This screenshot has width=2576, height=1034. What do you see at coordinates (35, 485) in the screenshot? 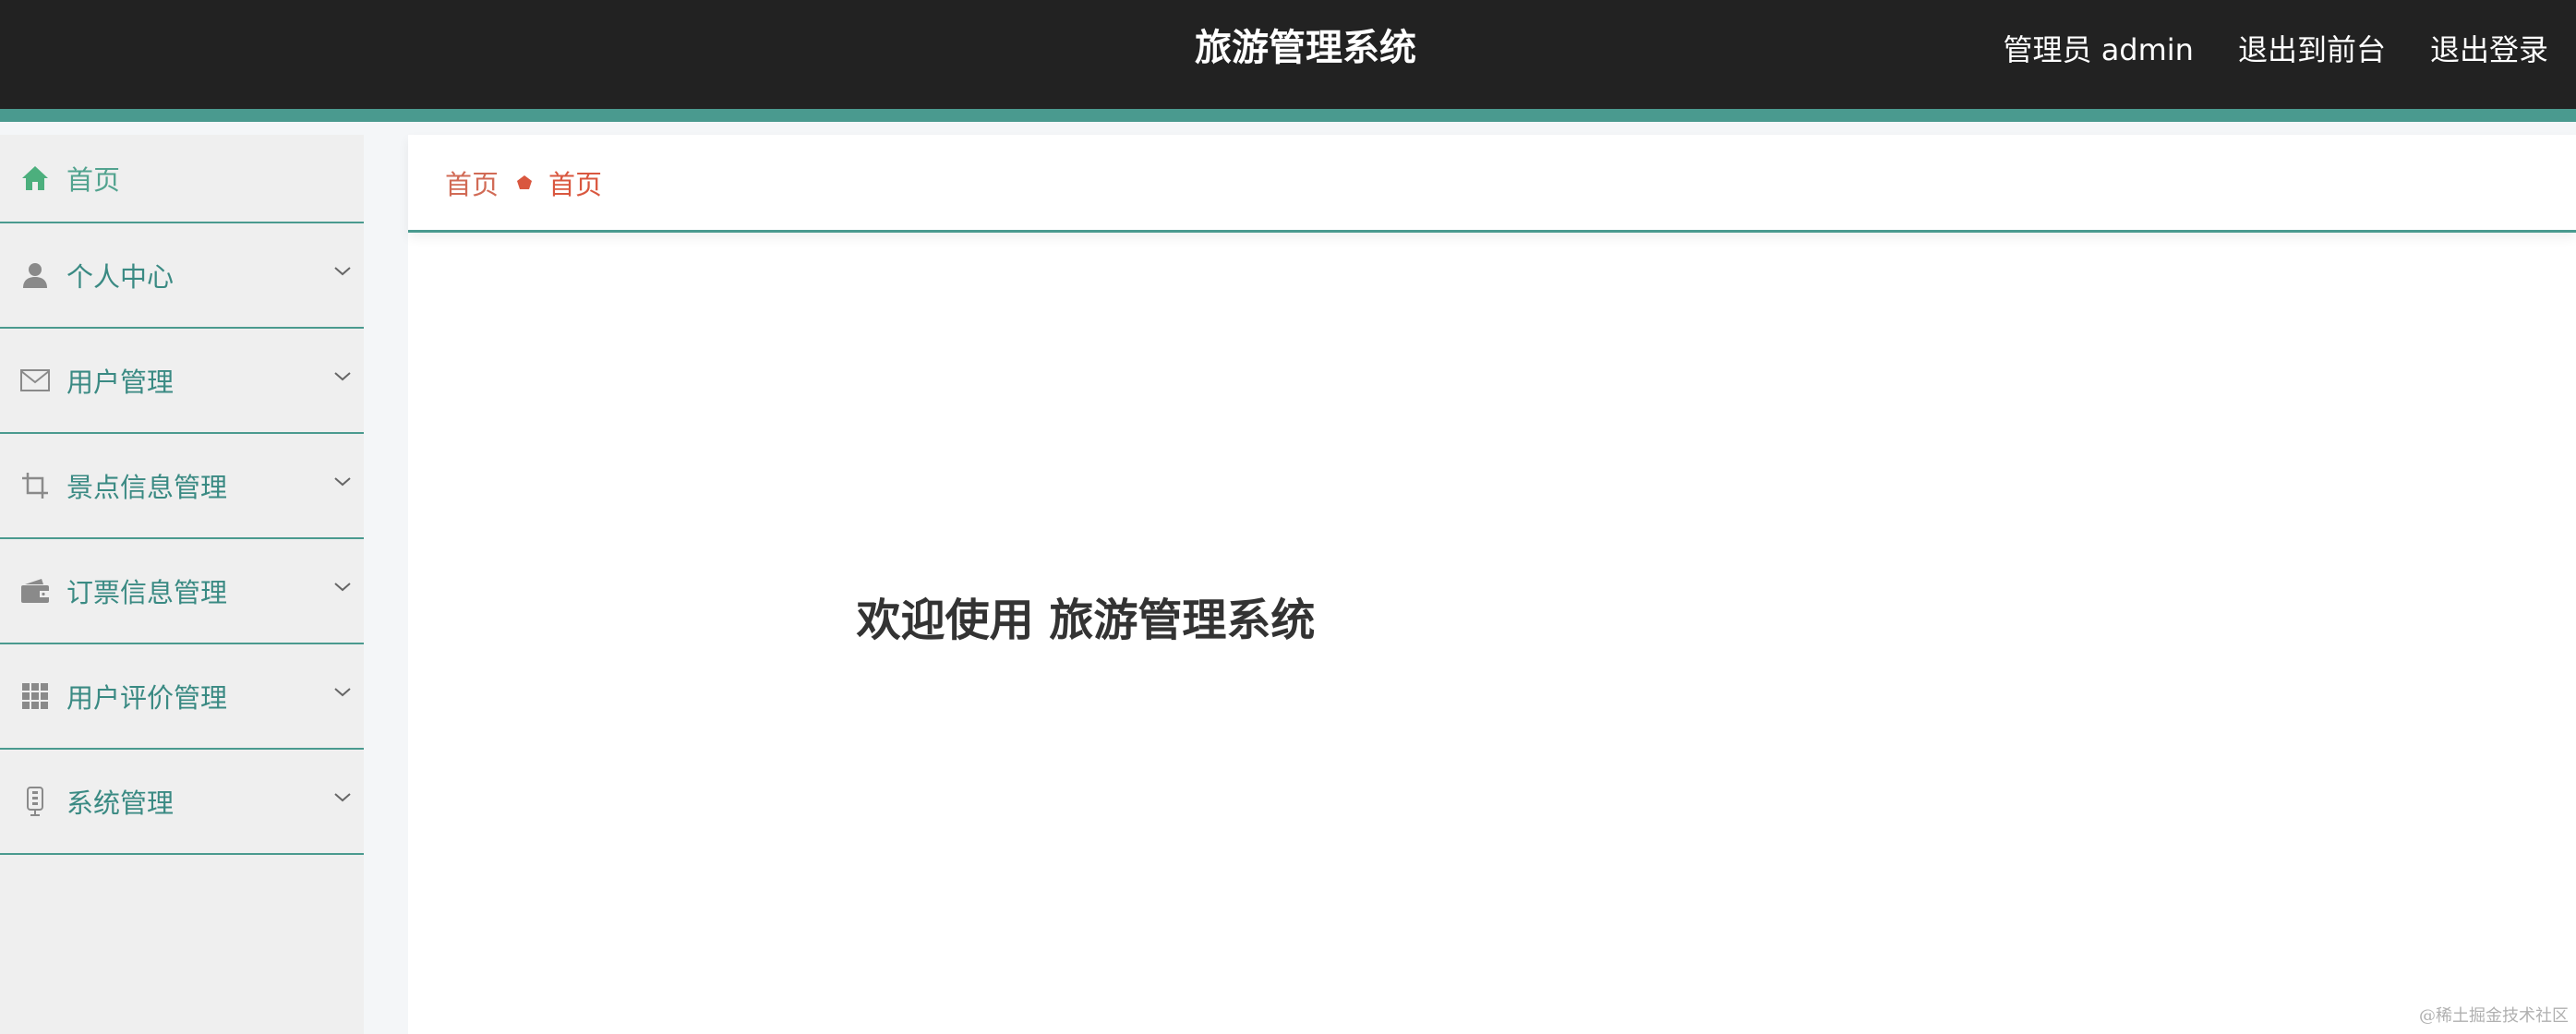
I see `crop-icon` at bounding box center [35, 485].